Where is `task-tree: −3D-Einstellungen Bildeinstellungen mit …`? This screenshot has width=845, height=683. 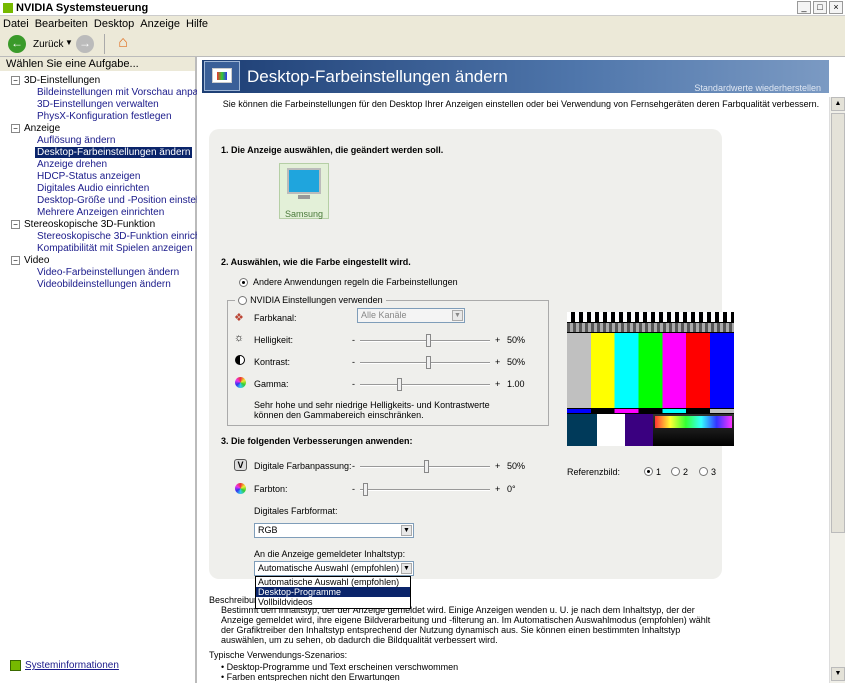 task-tree: −3D-Einstellungen Bildeinstellungen mit … is located at coordinates (109, 183).